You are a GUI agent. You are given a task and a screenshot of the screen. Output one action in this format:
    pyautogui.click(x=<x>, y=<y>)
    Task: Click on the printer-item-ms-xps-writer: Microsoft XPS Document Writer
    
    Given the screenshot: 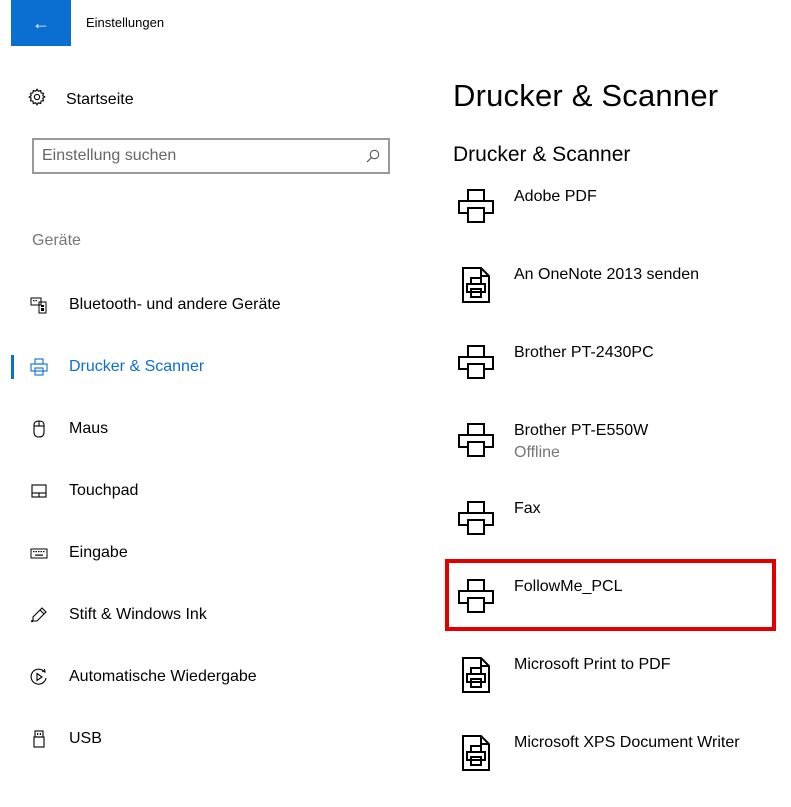 What is the action you would take?
    pyautogui.click(x=617, y=768)
    